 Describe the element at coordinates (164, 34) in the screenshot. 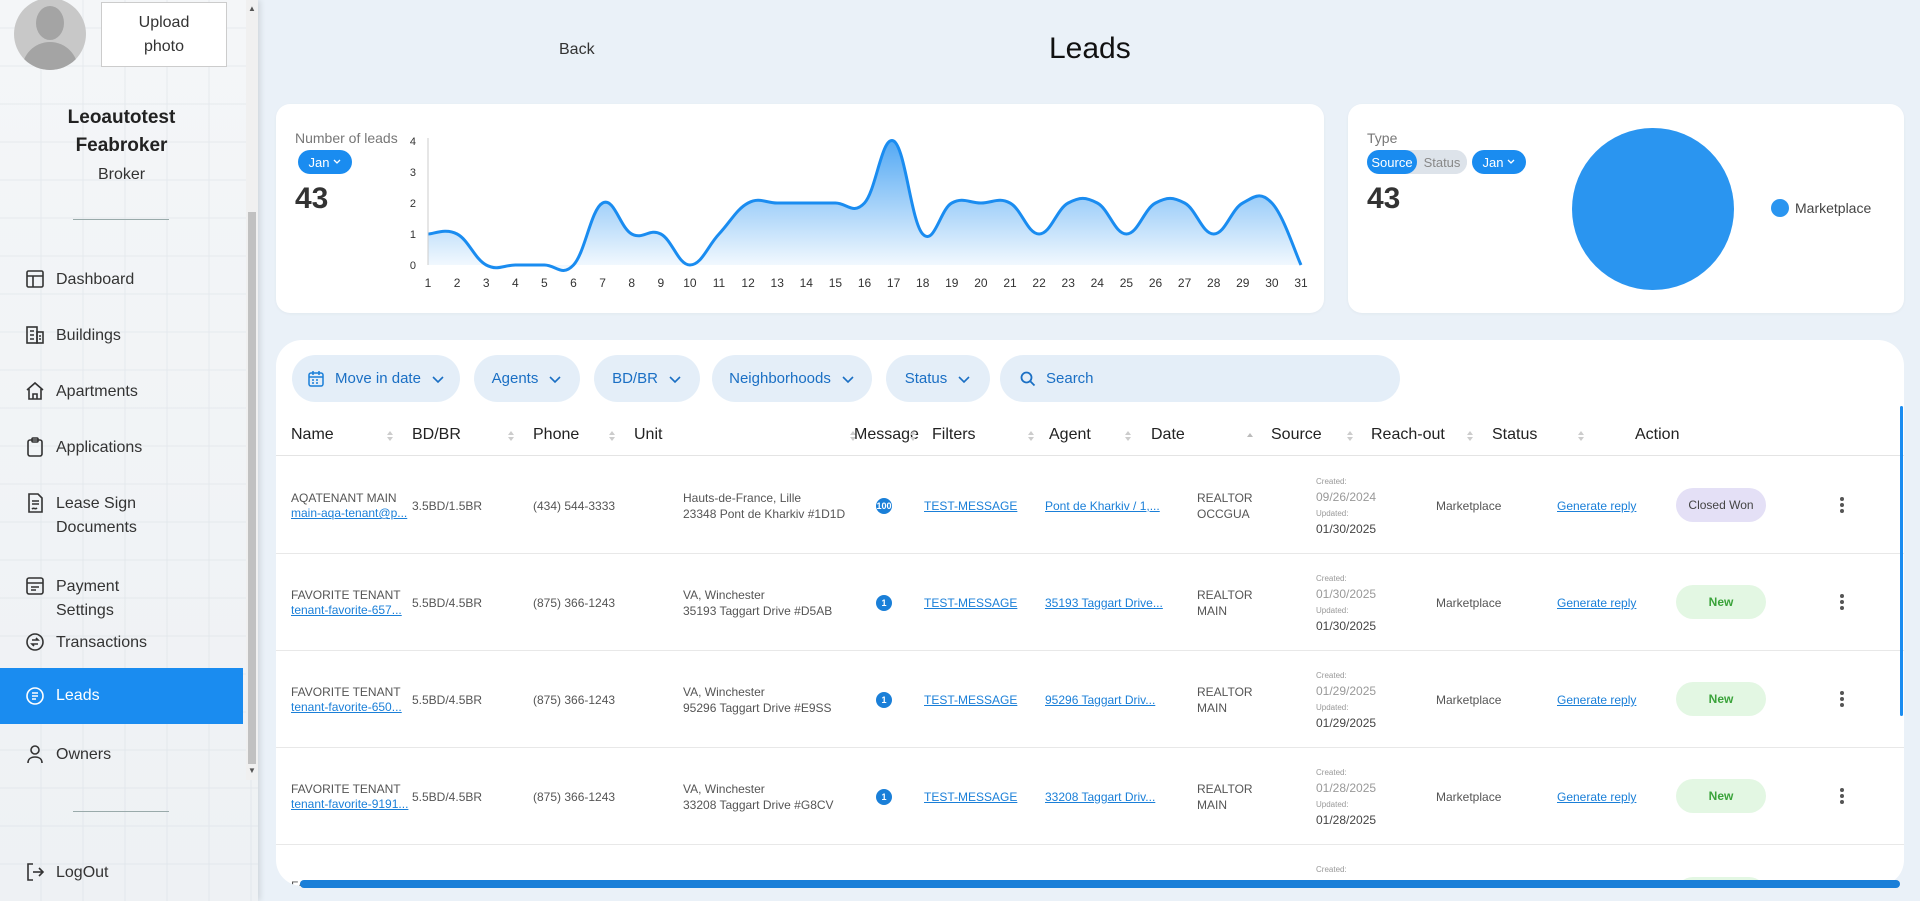

I see `upload-photo-button: Upload photo` at that location.